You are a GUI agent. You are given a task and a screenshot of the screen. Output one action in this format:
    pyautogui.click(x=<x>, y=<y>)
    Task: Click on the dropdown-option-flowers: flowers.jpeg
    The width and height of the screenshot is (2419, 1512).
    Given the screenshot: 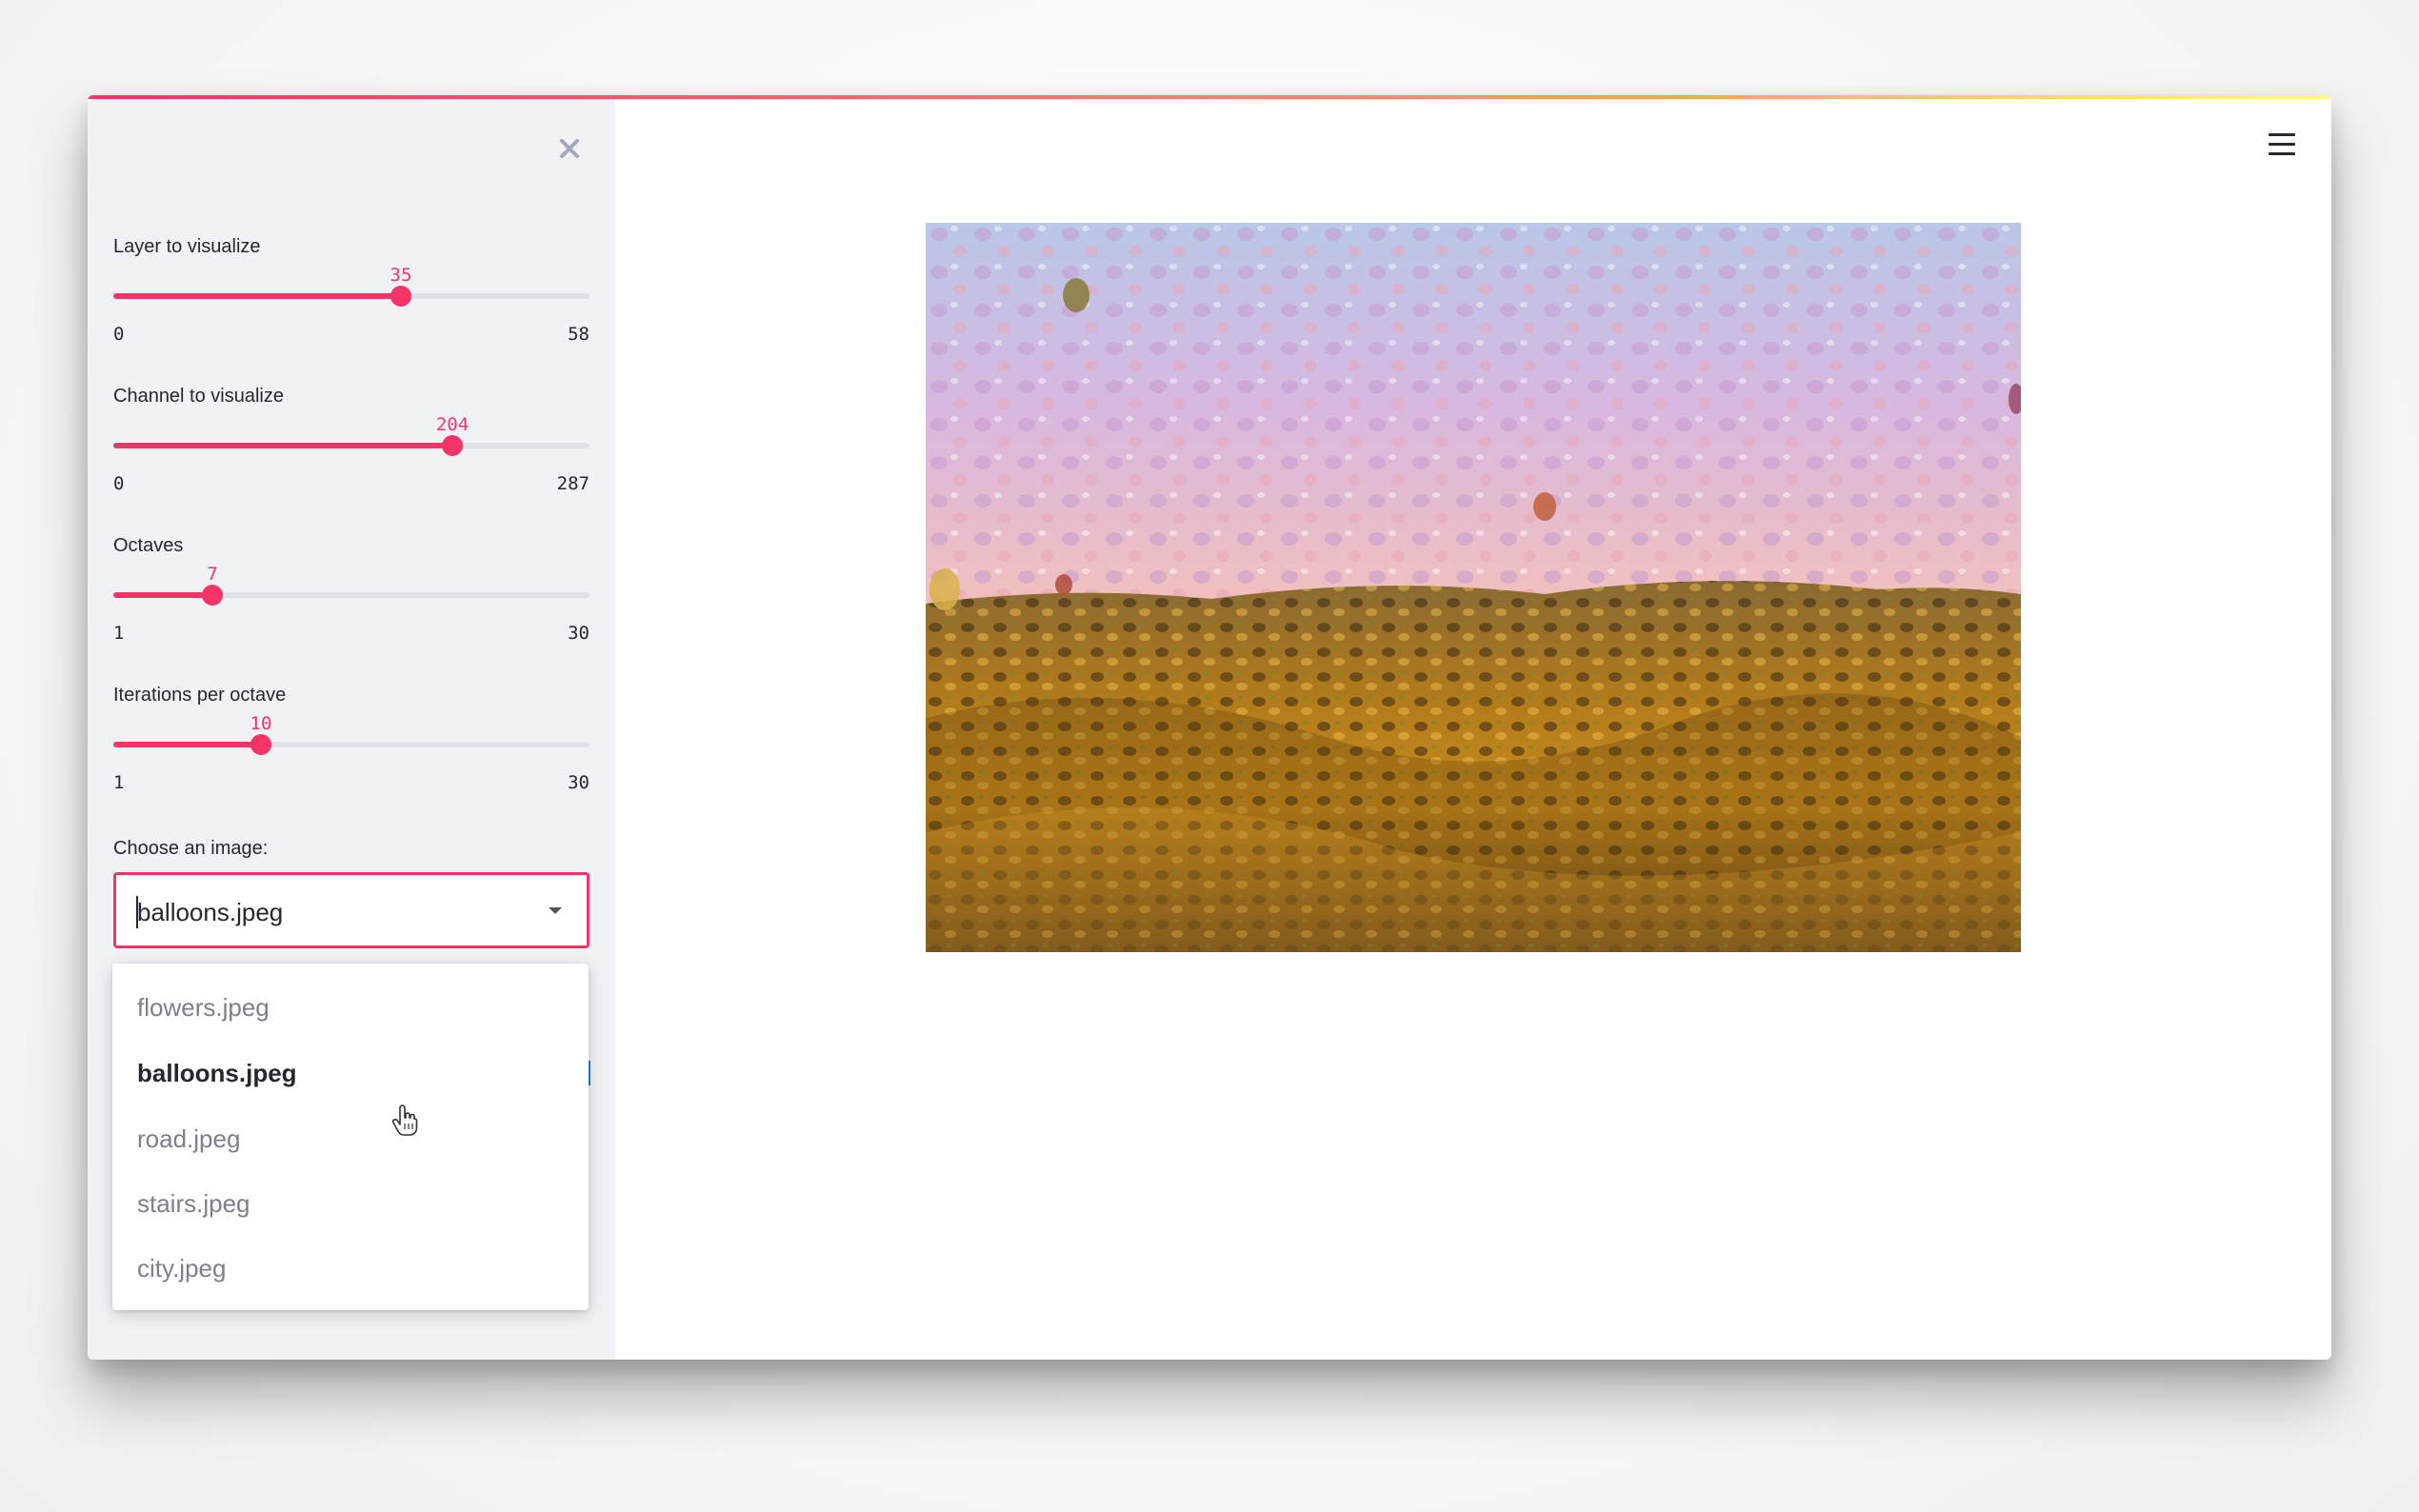 What is the action you would take?
    pyautogui.click(x=350, y=1007)
    